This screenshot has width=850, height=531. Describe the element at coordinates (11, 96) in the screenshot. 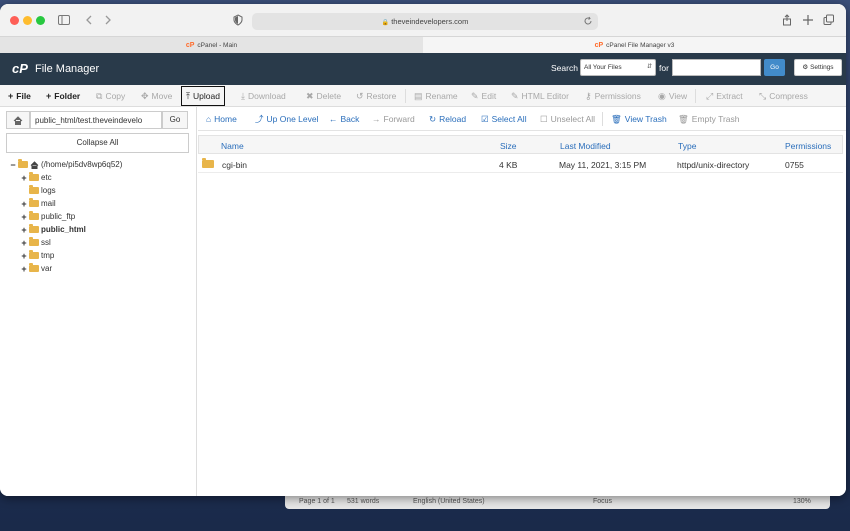

I see `plus-icon: +` at that location.